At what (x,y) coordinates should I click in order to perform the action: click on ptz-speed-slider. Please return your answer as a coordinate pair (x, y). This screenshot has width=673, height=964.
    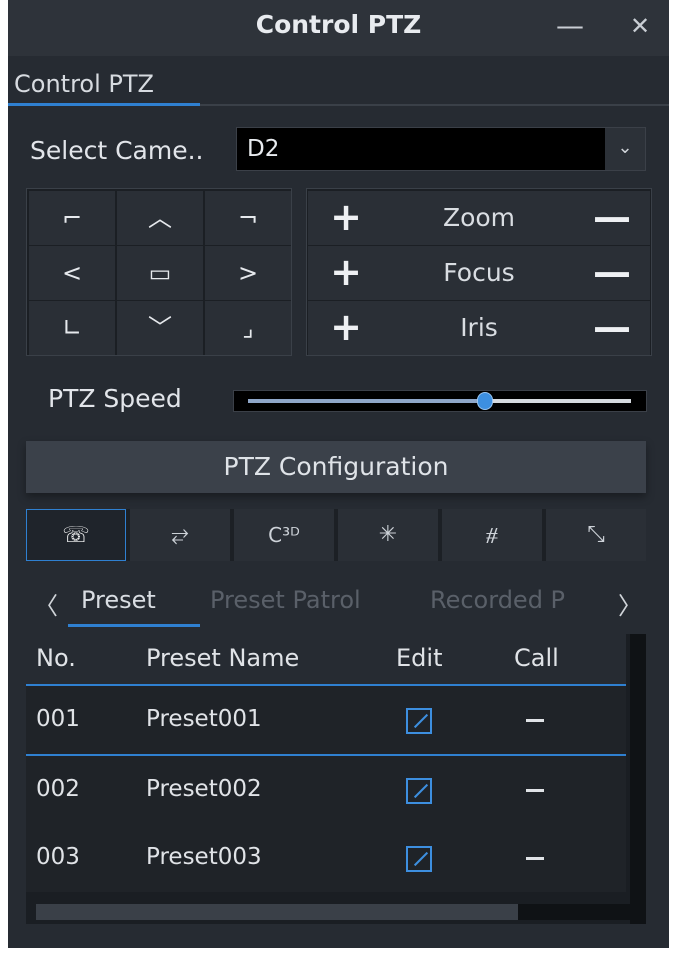
    Looking at the image, I should click on (440, 401).